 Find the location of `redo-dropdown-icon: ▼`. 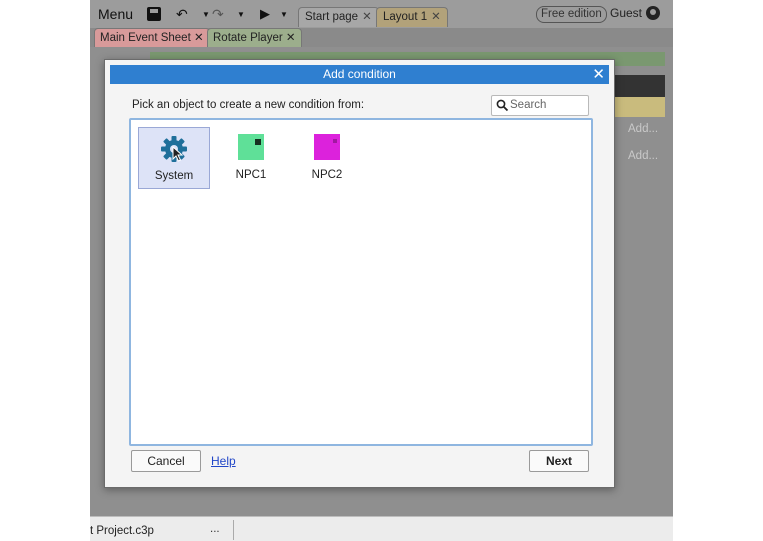

redo-dropdown-icon: ▼ is located at coordinates (241, 14).